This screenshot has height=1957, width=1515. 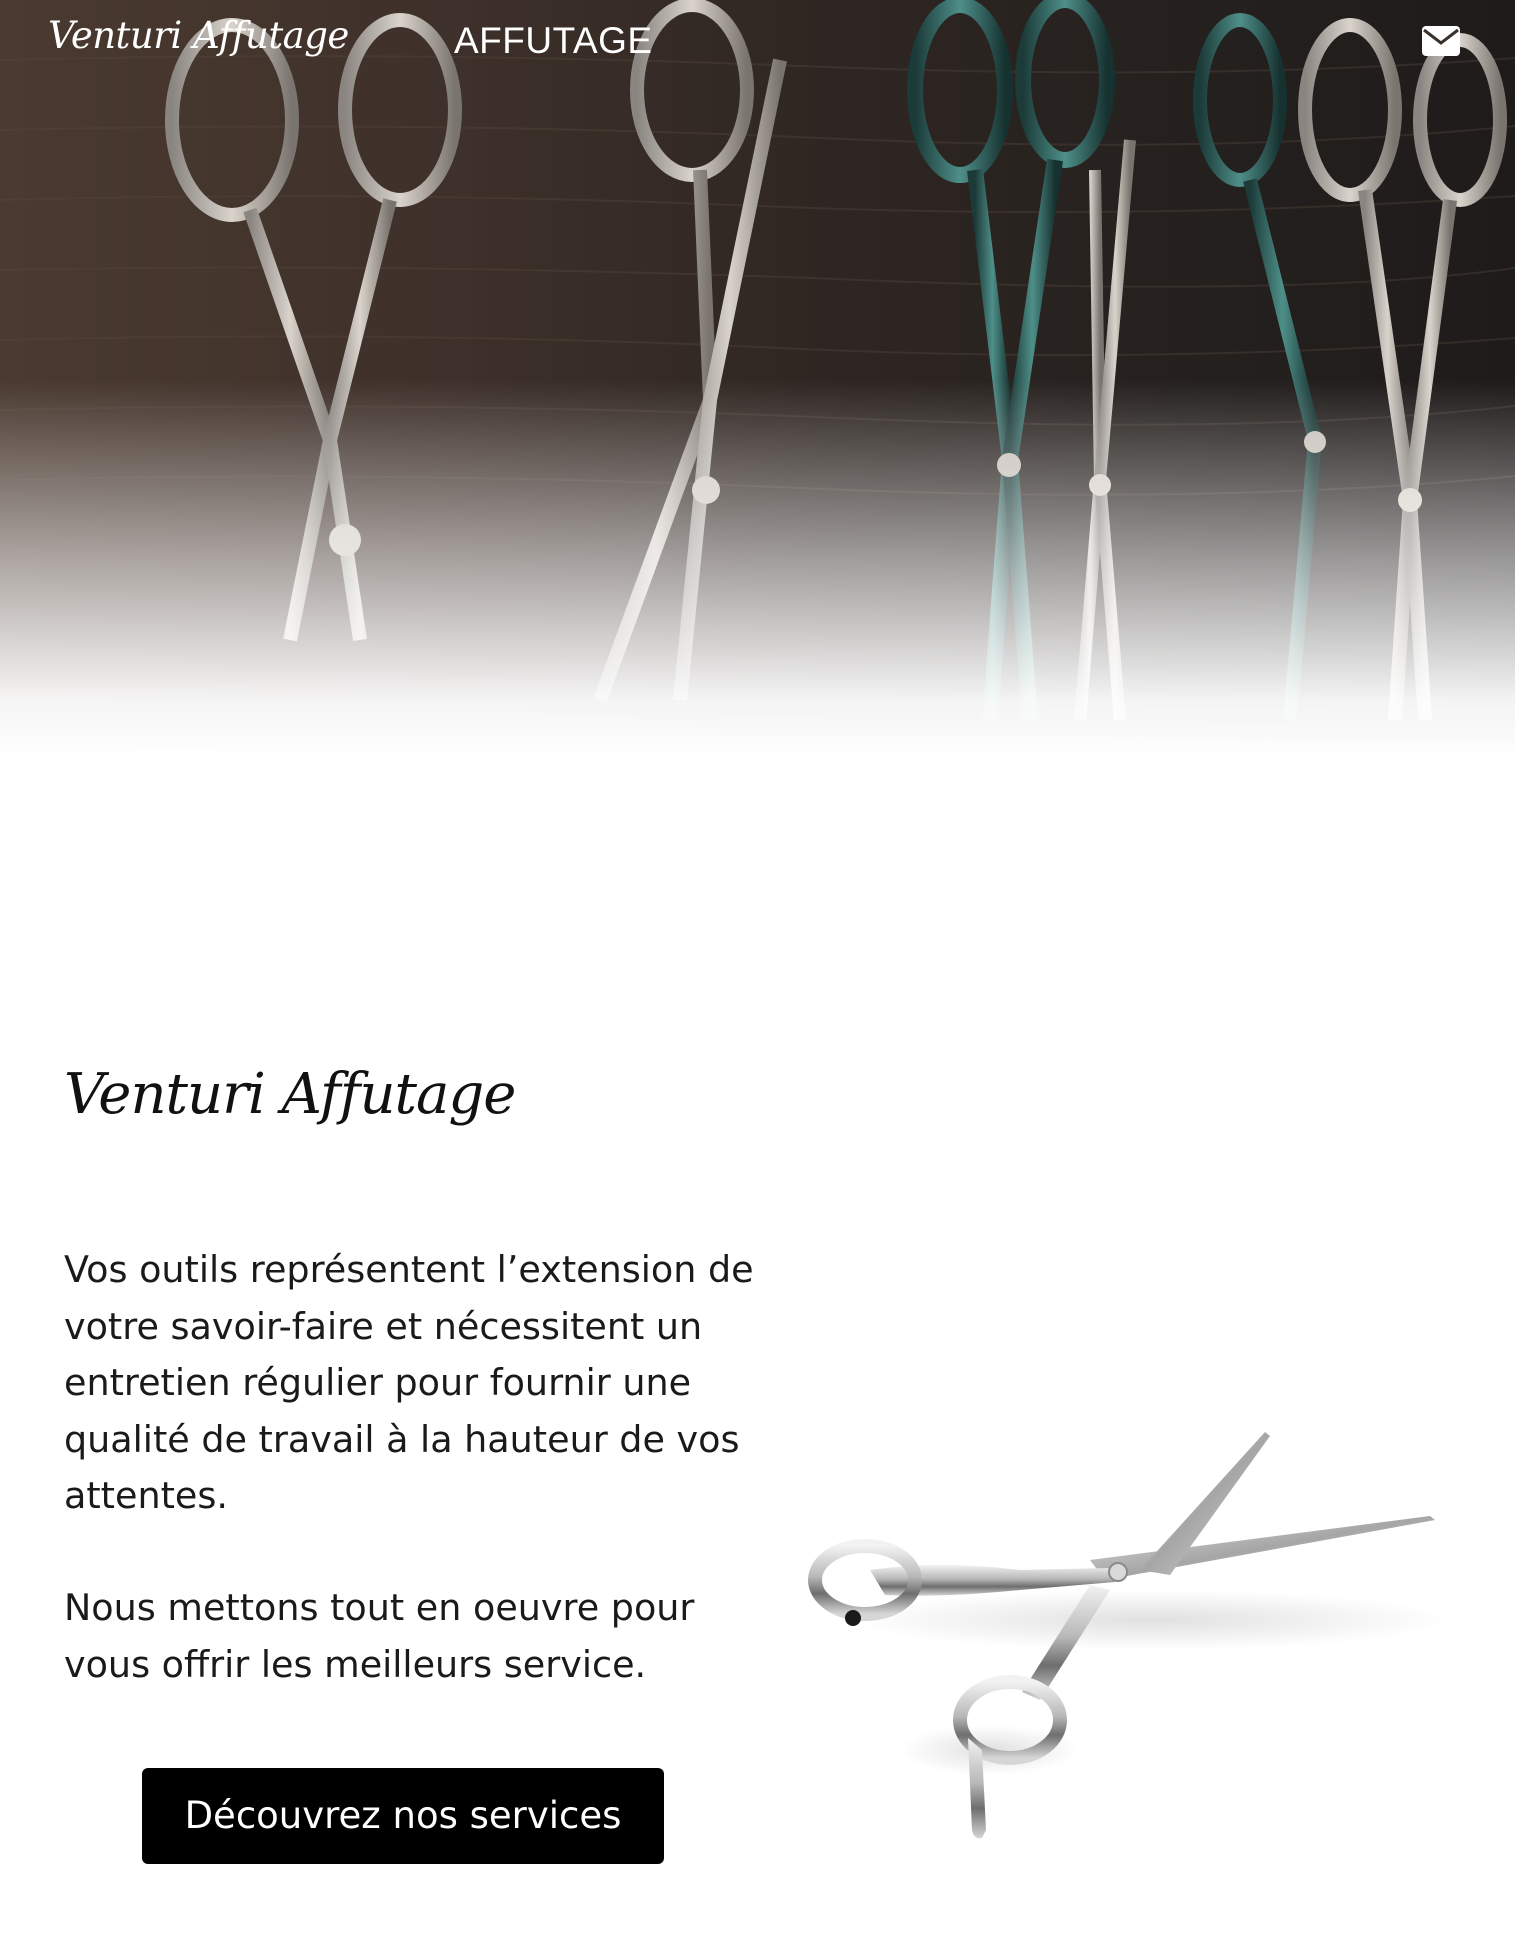 I want to click on discover-services-button: Découvrez nos services, so click(x=403, y=1816).